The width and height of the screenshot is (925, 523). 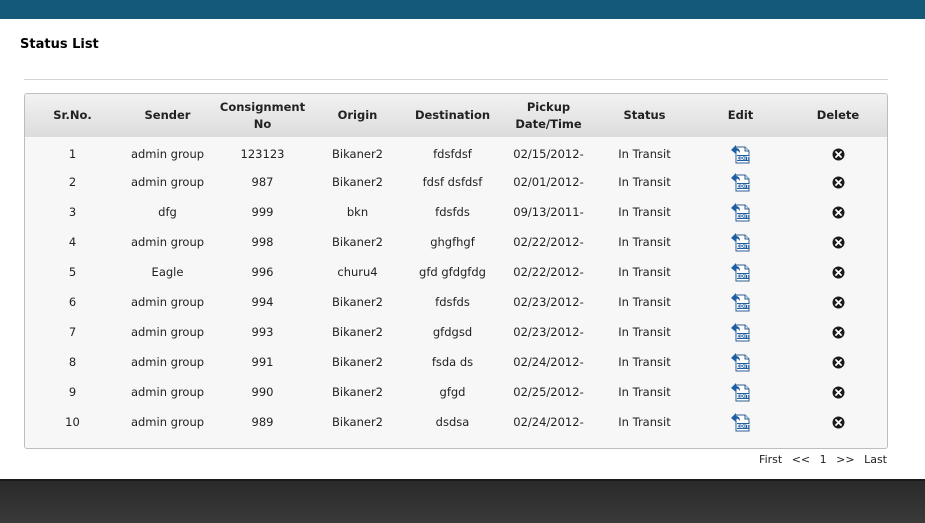 I want to click on pagination-last-link: Last, so click(x=875, y=459).